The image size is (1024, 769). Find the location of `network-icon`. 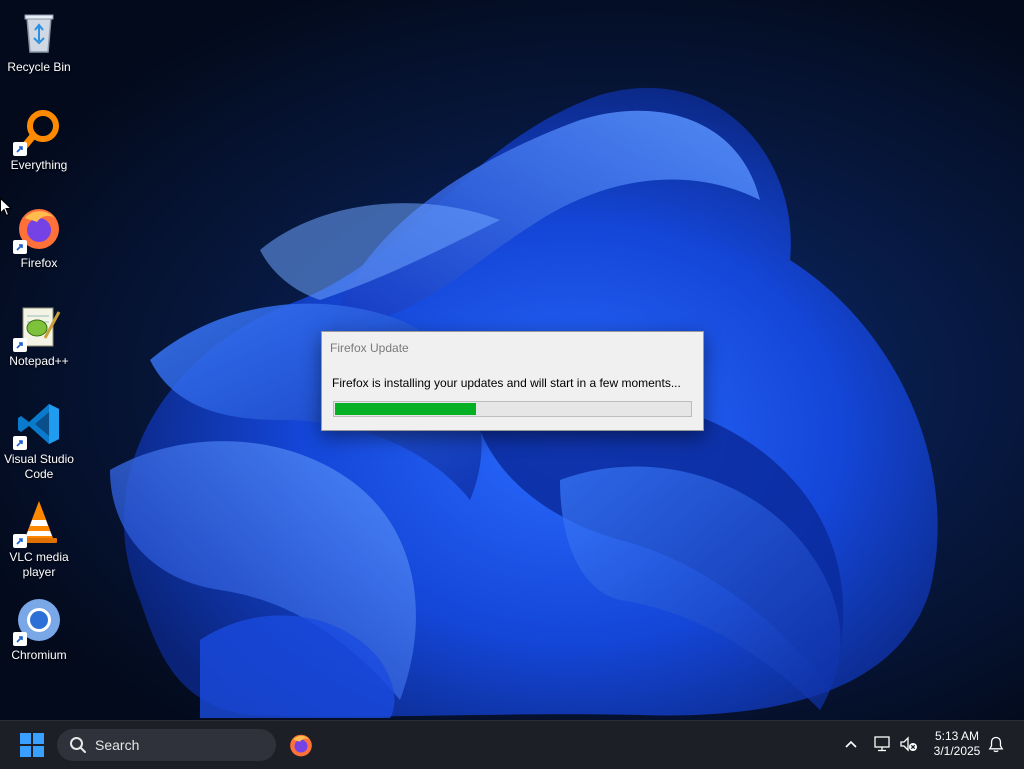

network-icon is located at coordinates (882, 744).